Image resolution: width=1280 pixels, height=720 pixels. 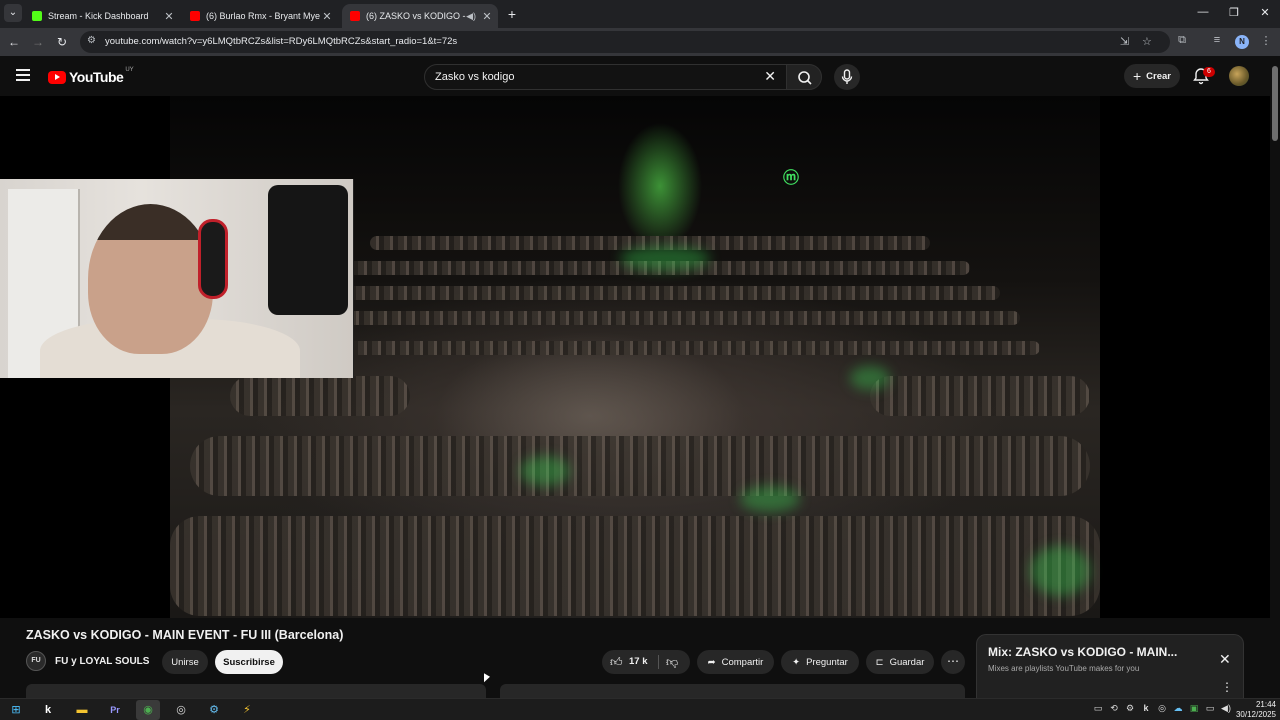 What do you see at coordinates (1137, 76) in the screenshot?
I see `plus-icon: +` at bounding box center [1137, 76].